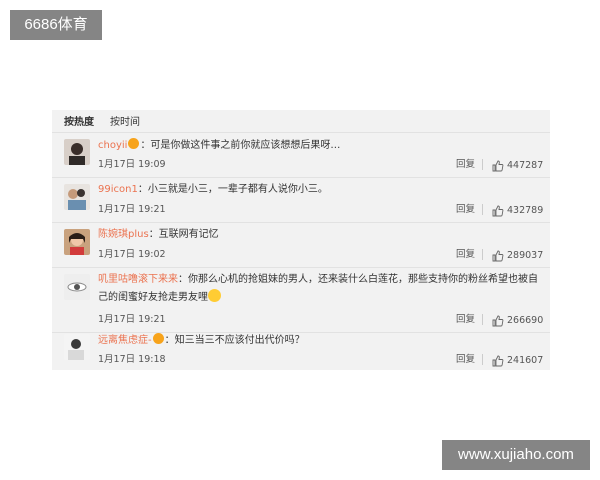 The image size is (600, 480). What do you see at coordinates (79, 123) in the screenshot?
I see `tab-sort-hot: 按热度` at bounding box center [79, 123].